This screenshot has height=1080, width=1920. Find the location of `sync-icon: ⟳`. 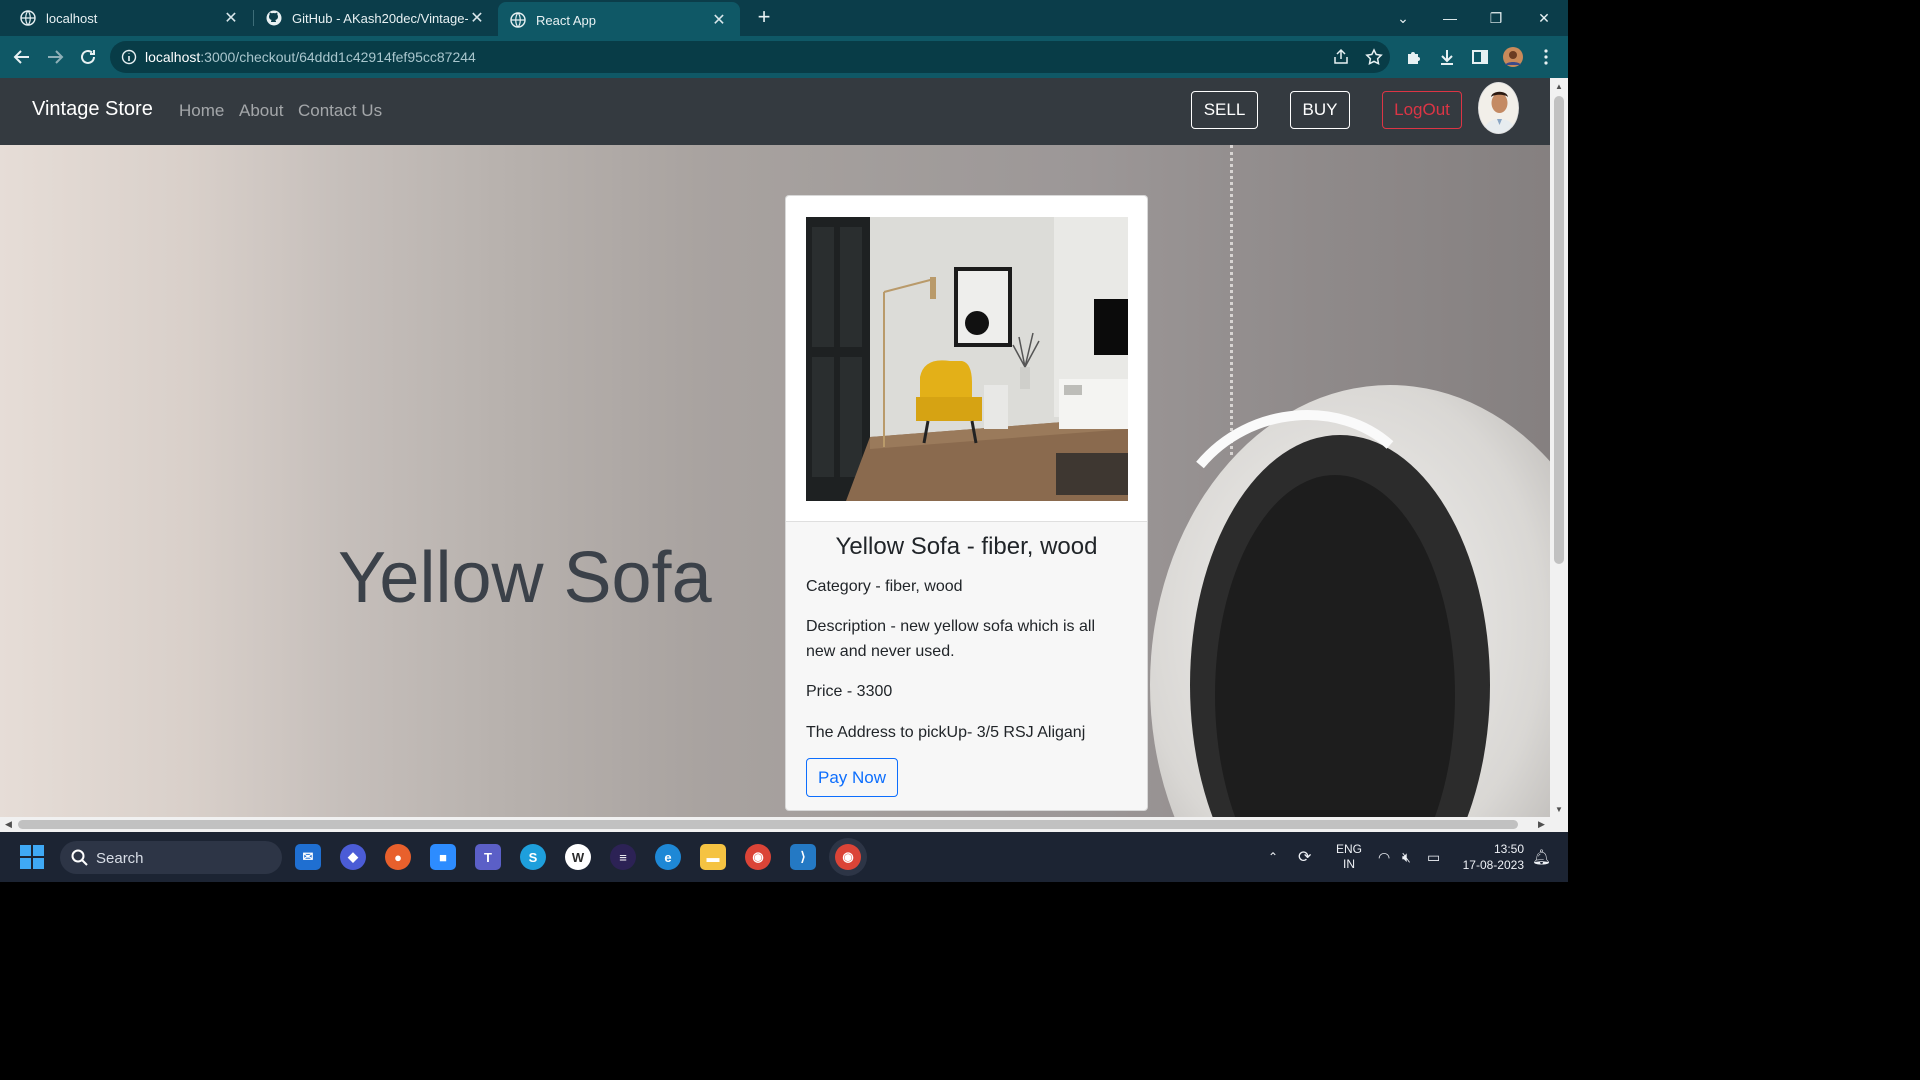

sync-icon: ⟳ is located at coordinates (1304, 857).